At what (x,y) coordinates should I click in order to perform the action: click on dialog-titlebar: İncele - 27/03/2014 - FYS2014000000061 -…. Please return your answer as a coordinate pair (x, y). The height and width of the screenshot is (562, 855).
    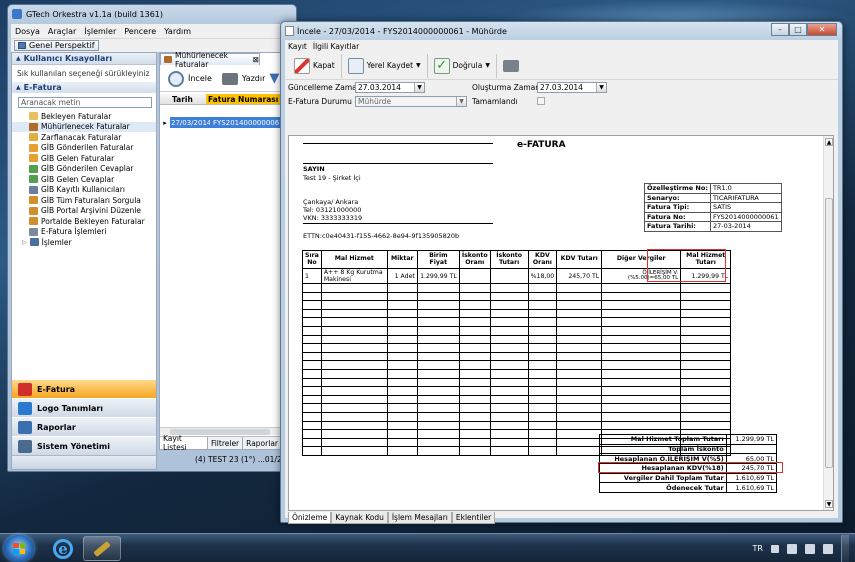
    Looking at the image, I should click on (561, 31).